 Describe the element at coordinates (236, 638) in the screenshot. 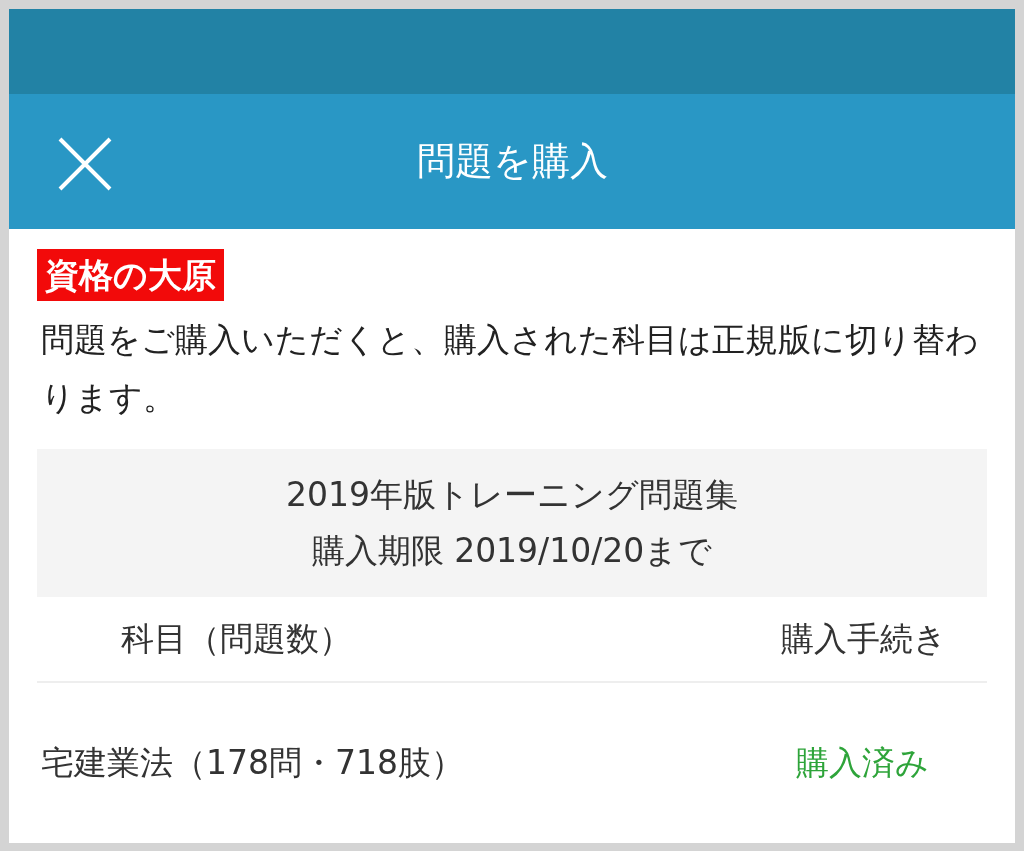

I see `column-header: 科目（問題数）` at that location.